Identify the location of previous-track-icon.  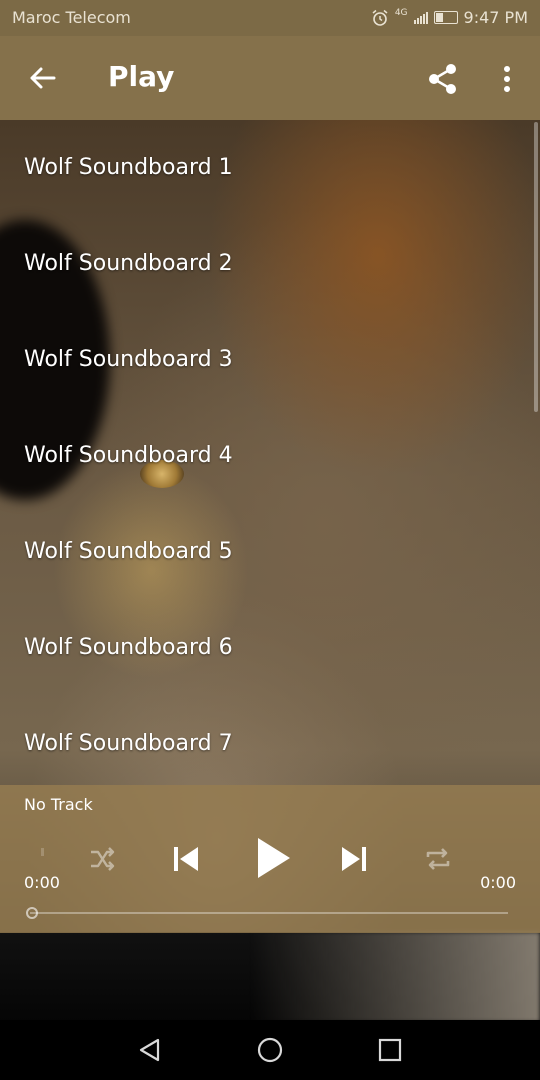
(186, 859).